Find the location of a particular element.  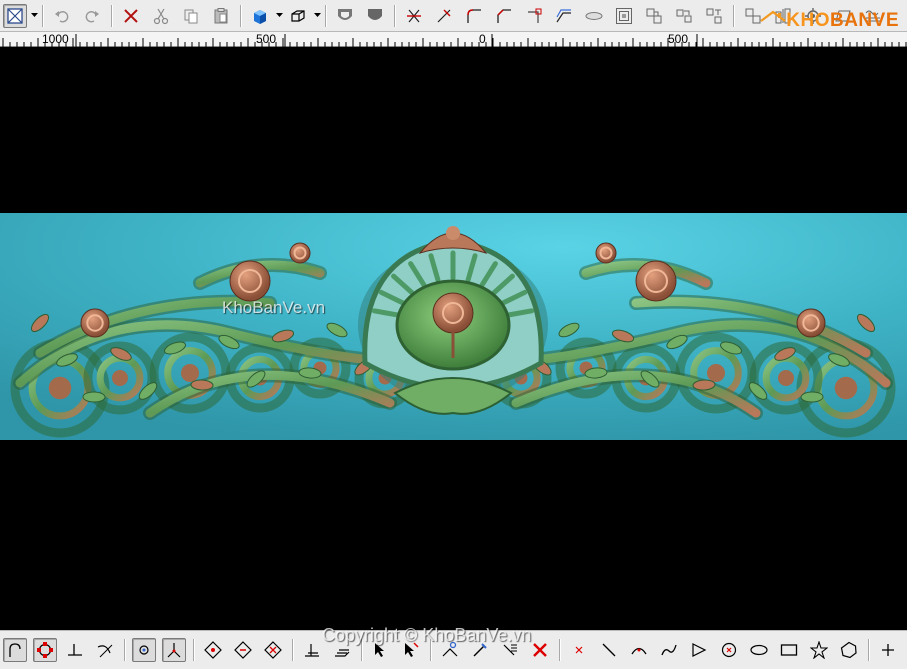

arc-snap-icon is located at coordinates (15, 650).